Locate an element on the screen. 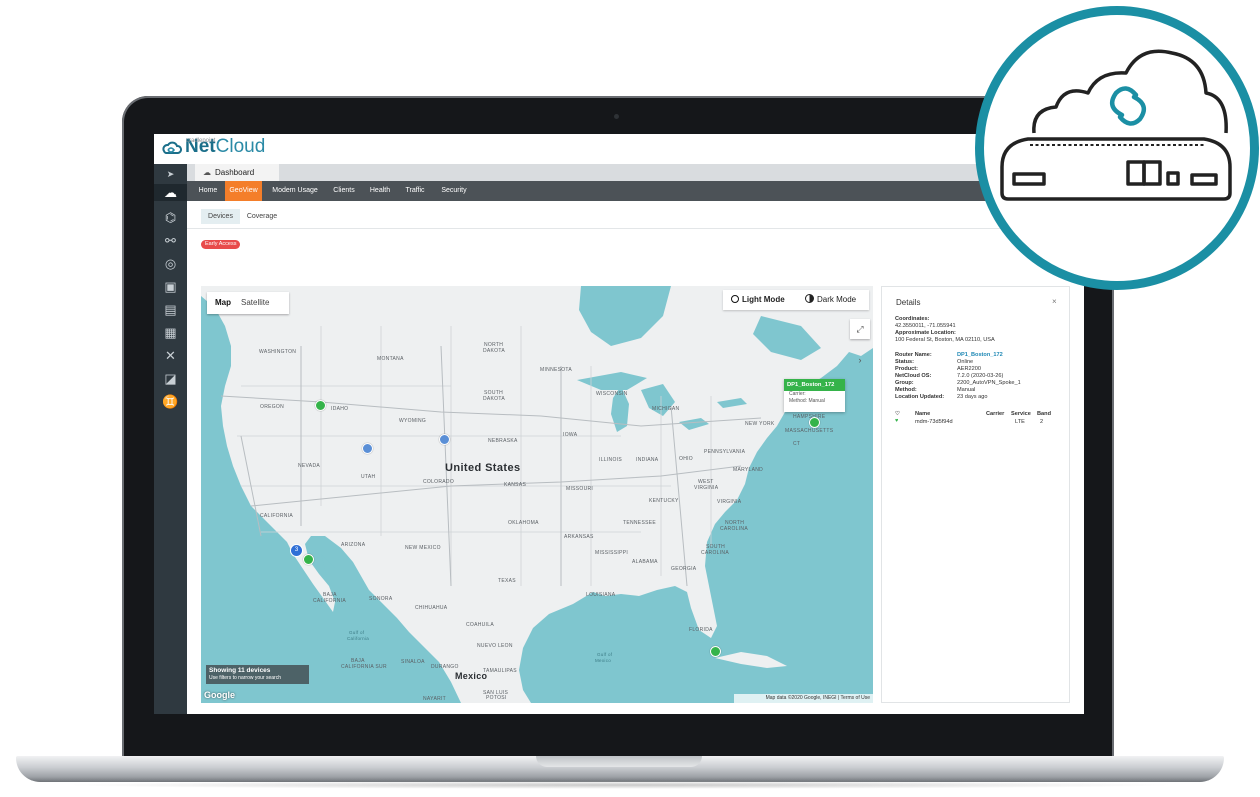  map-type-control: Map Satellite is located at coordinates (248, 303).